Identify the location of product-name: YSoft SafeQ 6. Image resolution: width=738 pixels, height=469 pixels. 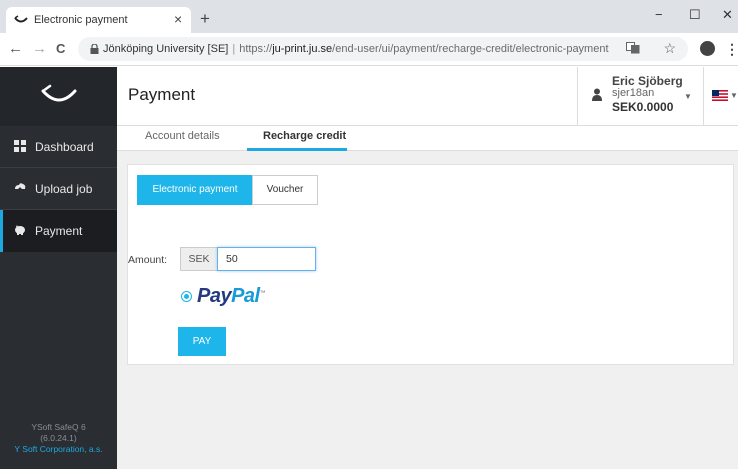
(58, 427).